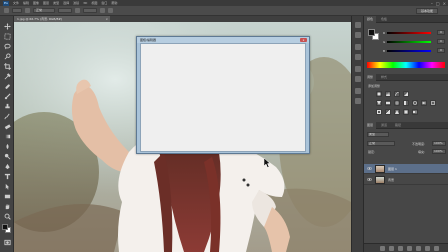 The width and height of the screenshot is (448, 252). Describe the element at coordinates (7, 86) in the screenshot. I see `healing-brush-tool` at that location.